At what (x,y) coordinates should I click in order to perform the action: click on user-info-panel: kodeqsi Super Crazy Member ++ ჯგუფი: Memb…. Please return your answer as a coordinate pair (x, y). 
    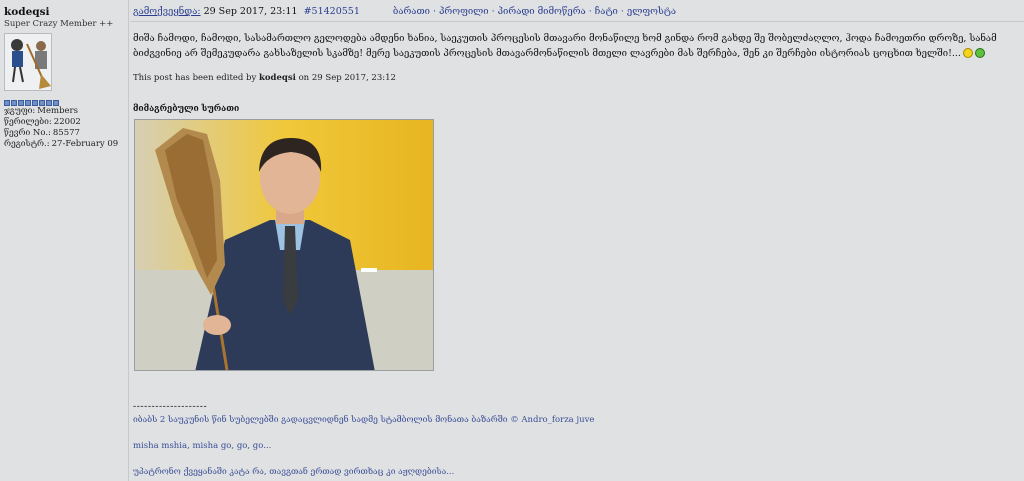
    Looking at the image, I should click on (64, 240).